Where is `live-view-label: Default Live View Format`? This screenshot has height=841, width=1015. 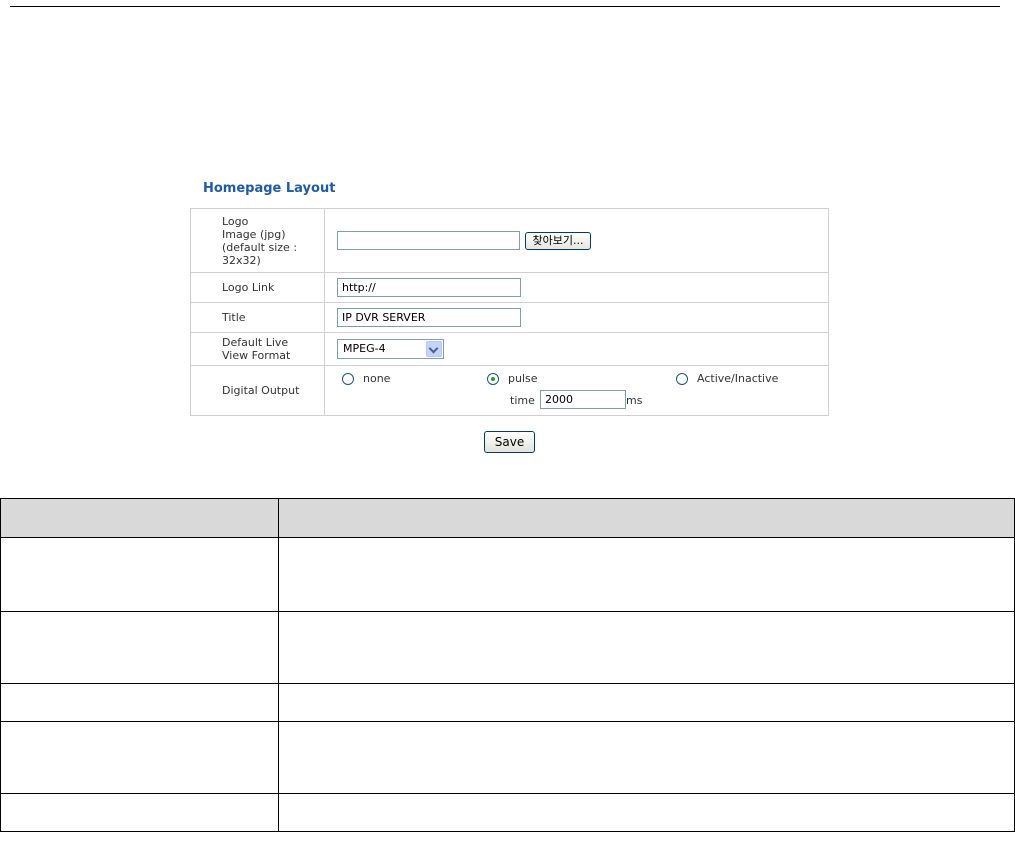 live-view-label: Default Live View Format is located at coordinates (257, 349).